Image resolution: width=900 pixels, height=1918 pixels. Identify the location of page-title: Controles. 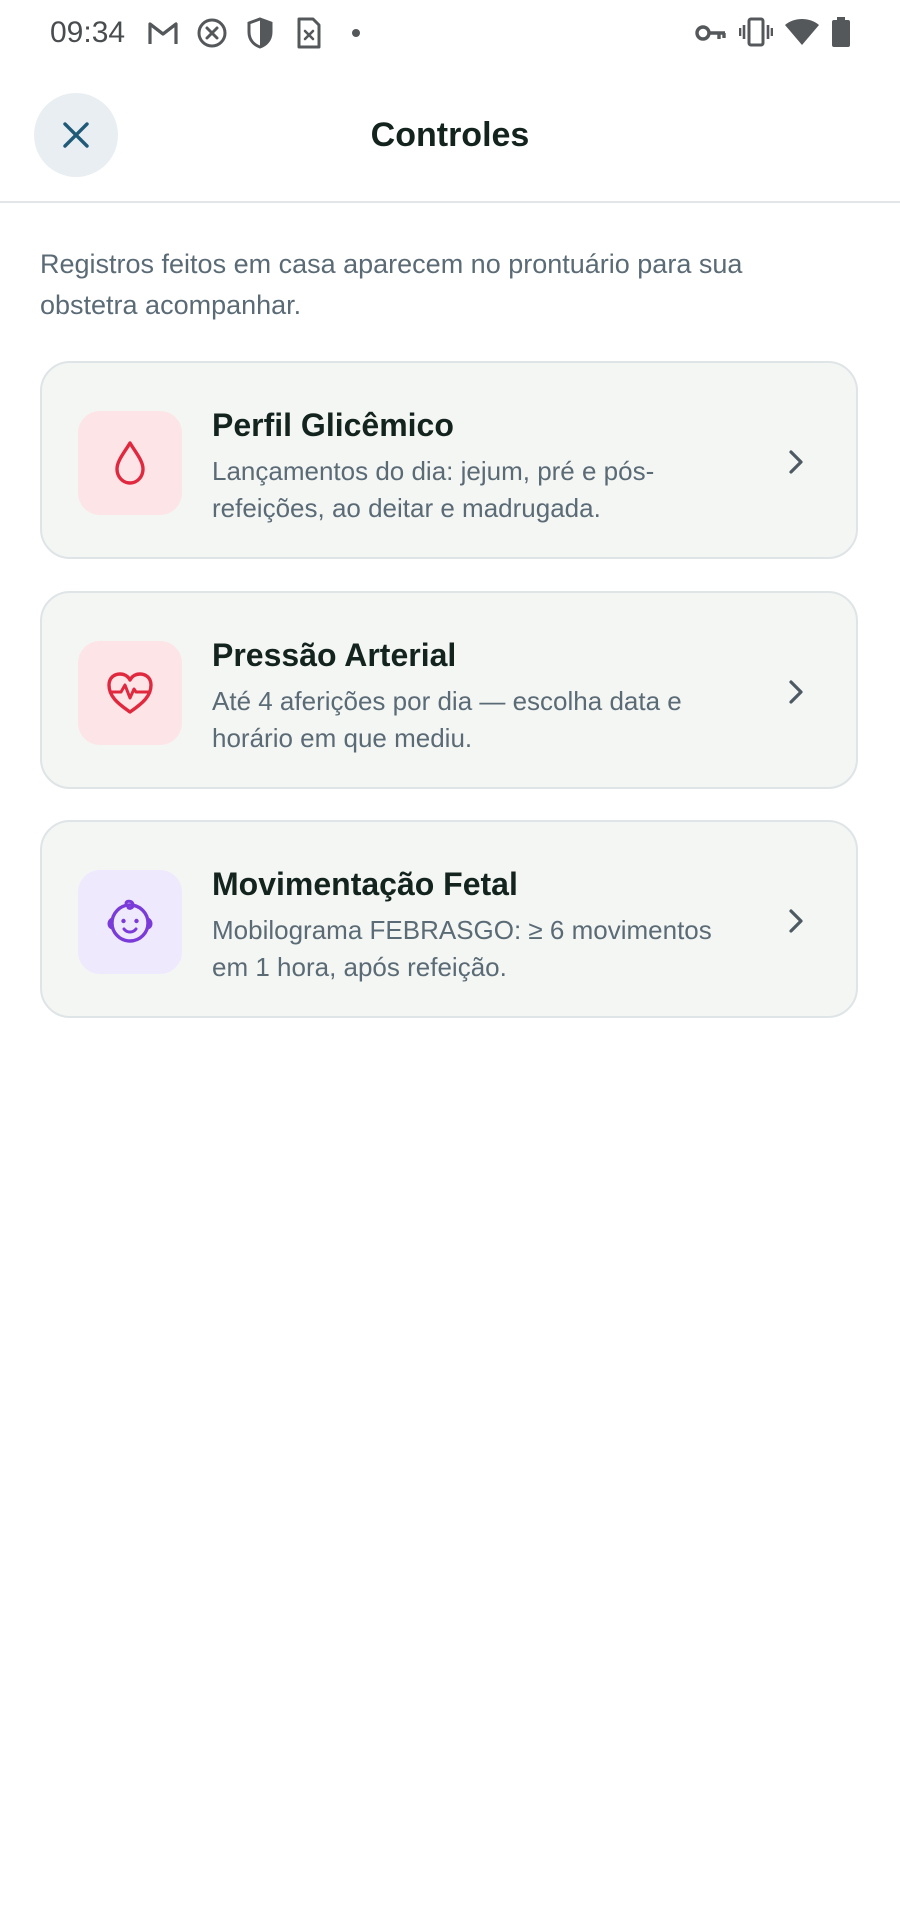
(450, 135).